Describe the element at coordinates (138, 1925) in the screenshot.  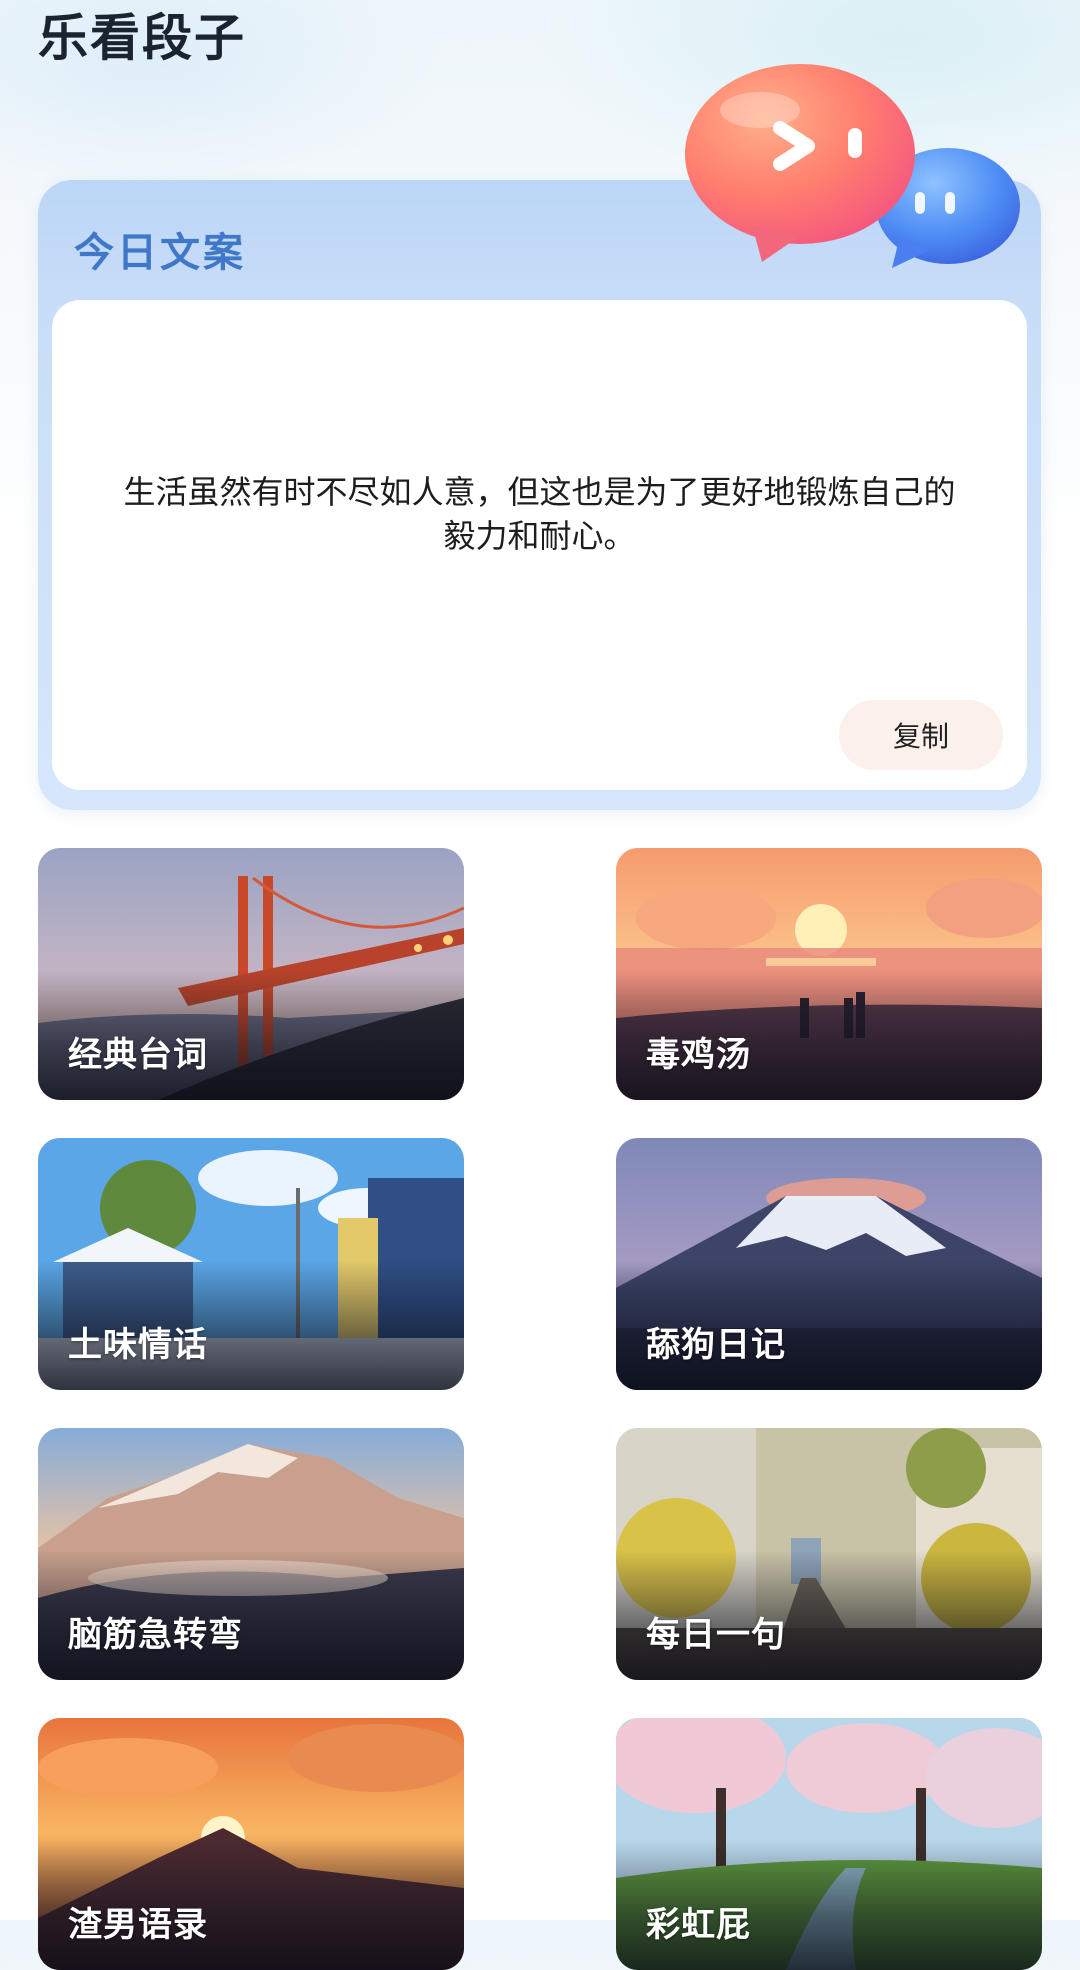
I see `category-label: 渣男语录` at that location.